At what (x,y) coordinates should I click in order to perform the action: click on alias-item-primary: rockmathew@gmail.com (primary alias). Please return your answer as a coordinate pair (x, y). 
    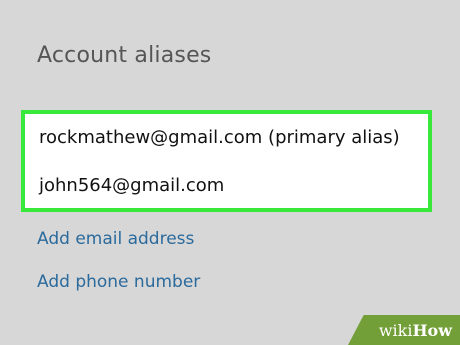
    Looking at the image, I should click on (219, 137).